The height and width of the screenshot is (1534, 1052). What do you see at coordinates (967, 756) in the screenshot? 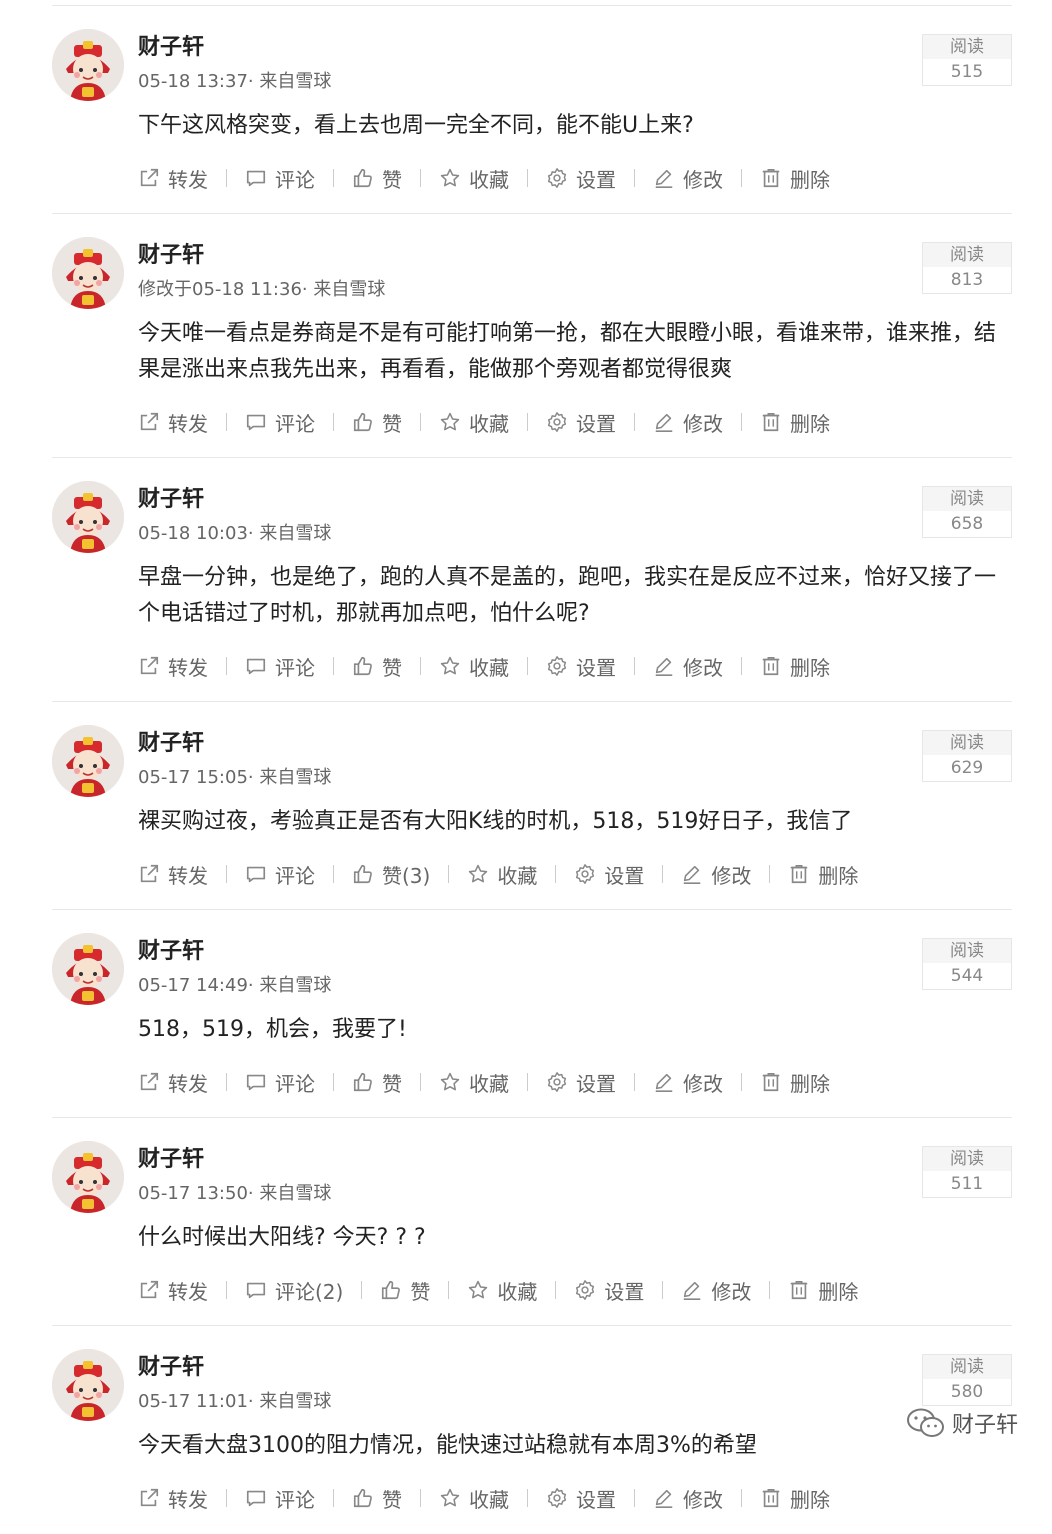
I see `read-count-badge: 阅读 629` at bounding box center [967, 756].